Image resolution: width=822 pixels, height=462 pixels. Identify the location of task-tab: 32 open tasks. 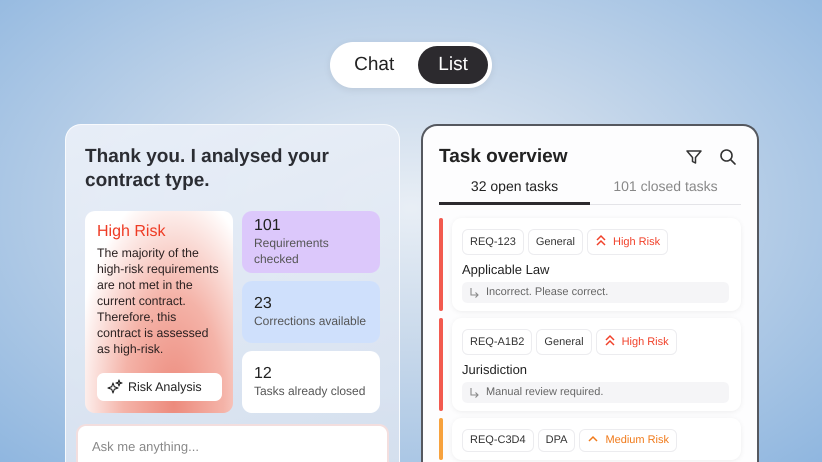
(514, 190).